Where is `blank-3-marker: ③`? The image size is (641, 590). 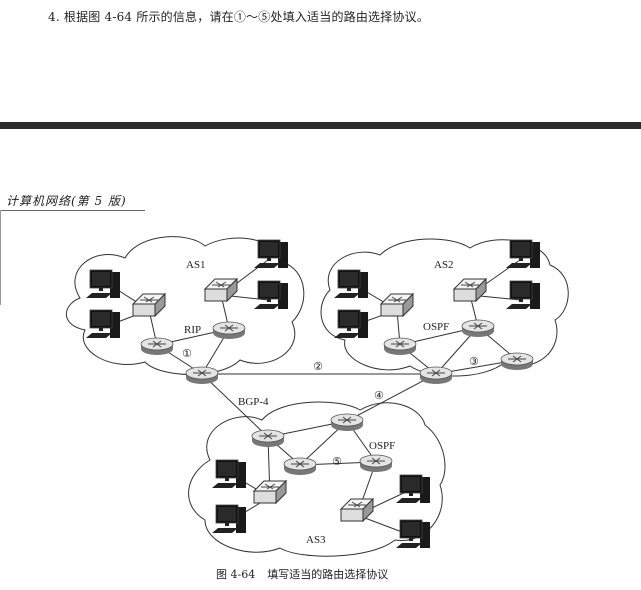 blank-3-marker: ③ is located at coordinates (474, 361).